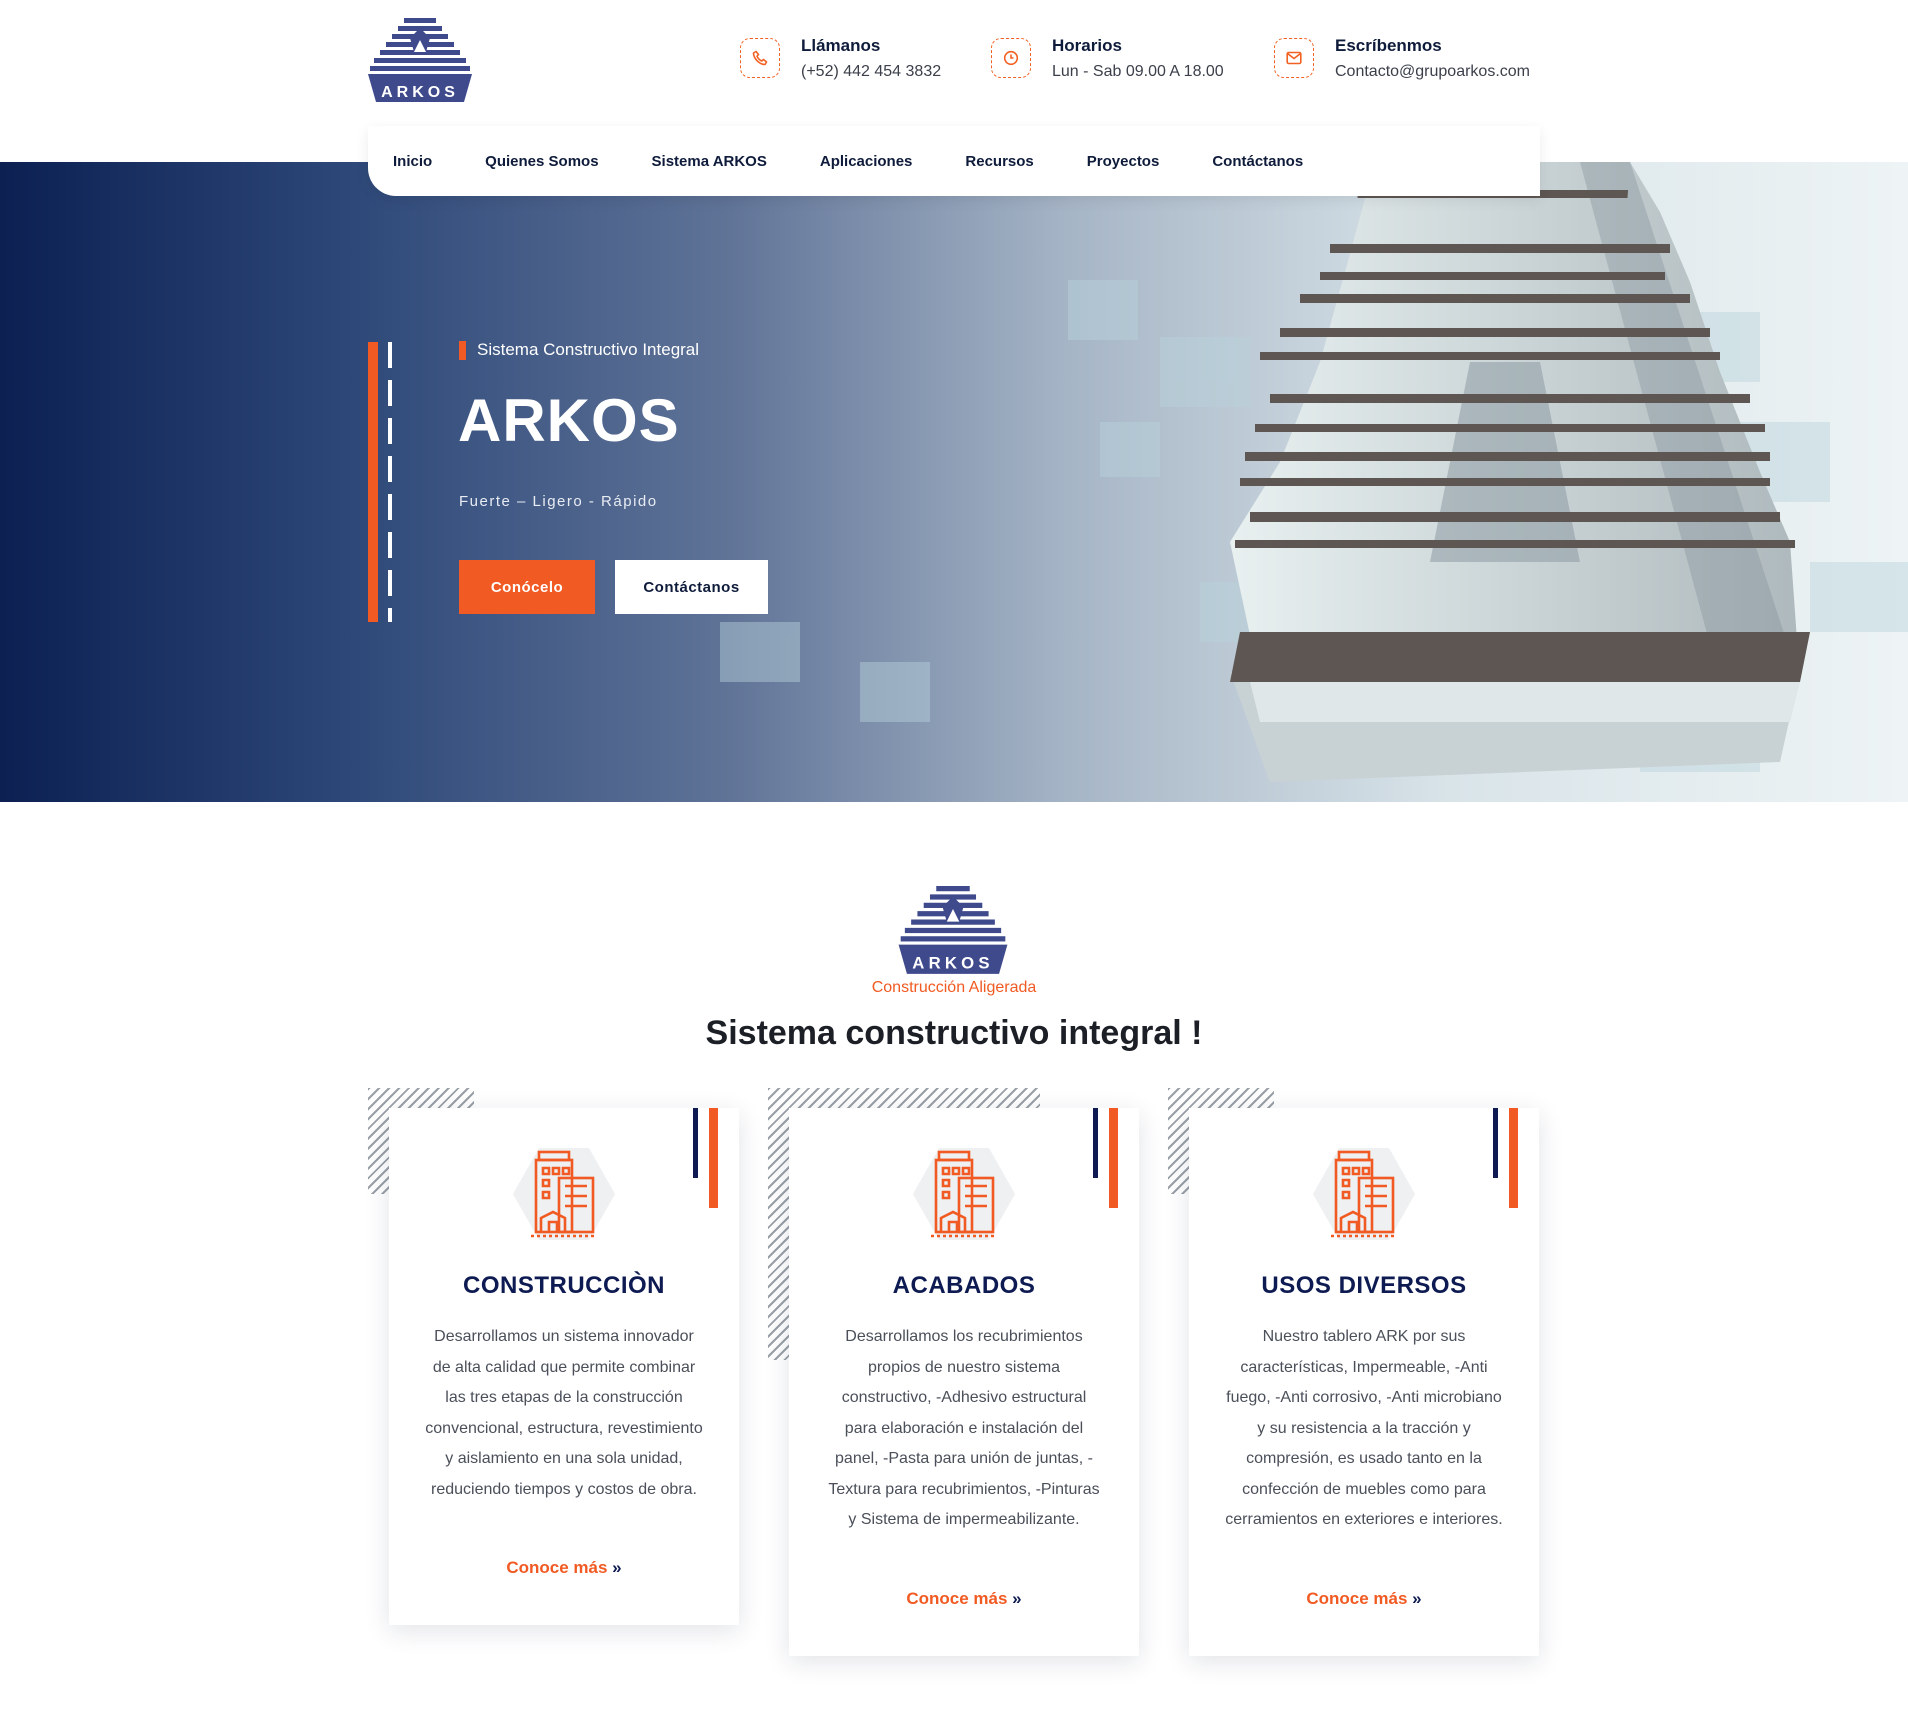 This screenshot has height=1727, width=1908. What do you see at coordinates (462, 350) in the screenshot?
I see `tag-marker` at bounding box center [462, 350].